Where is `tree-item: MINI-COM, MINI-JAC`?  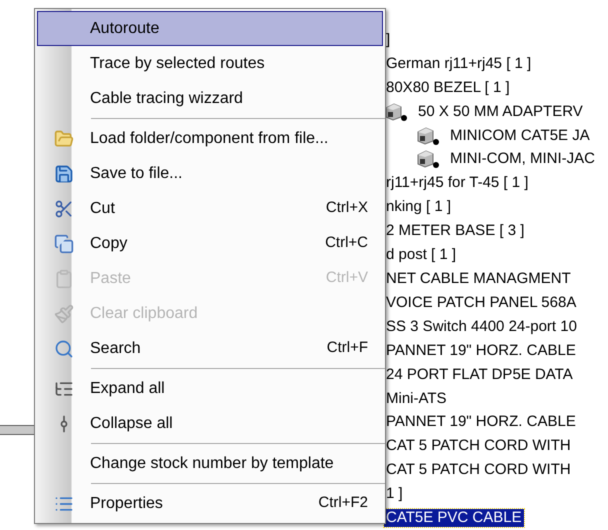
tree-item: MINI-COM, MINI-JAC is located at coordinates (522, 159).